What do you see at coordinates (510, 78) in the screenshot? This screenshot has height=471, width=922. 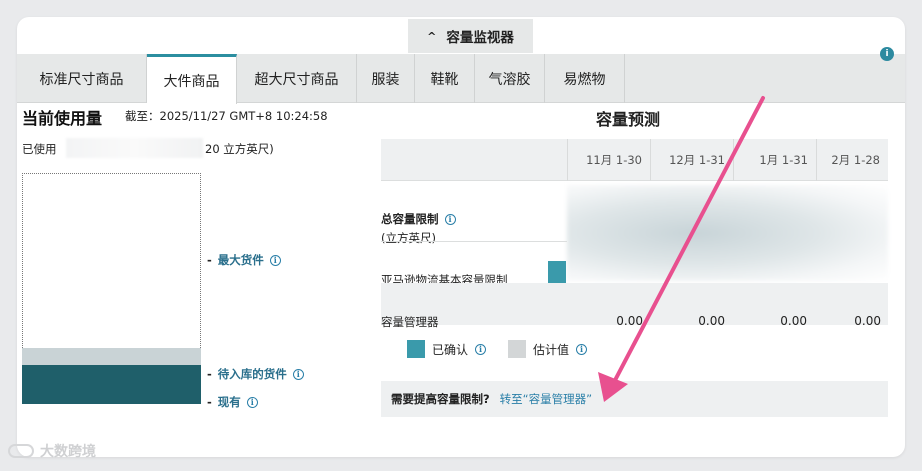 I see `tab-aerosol: 气溶胶` at bounding box center [510, 78].